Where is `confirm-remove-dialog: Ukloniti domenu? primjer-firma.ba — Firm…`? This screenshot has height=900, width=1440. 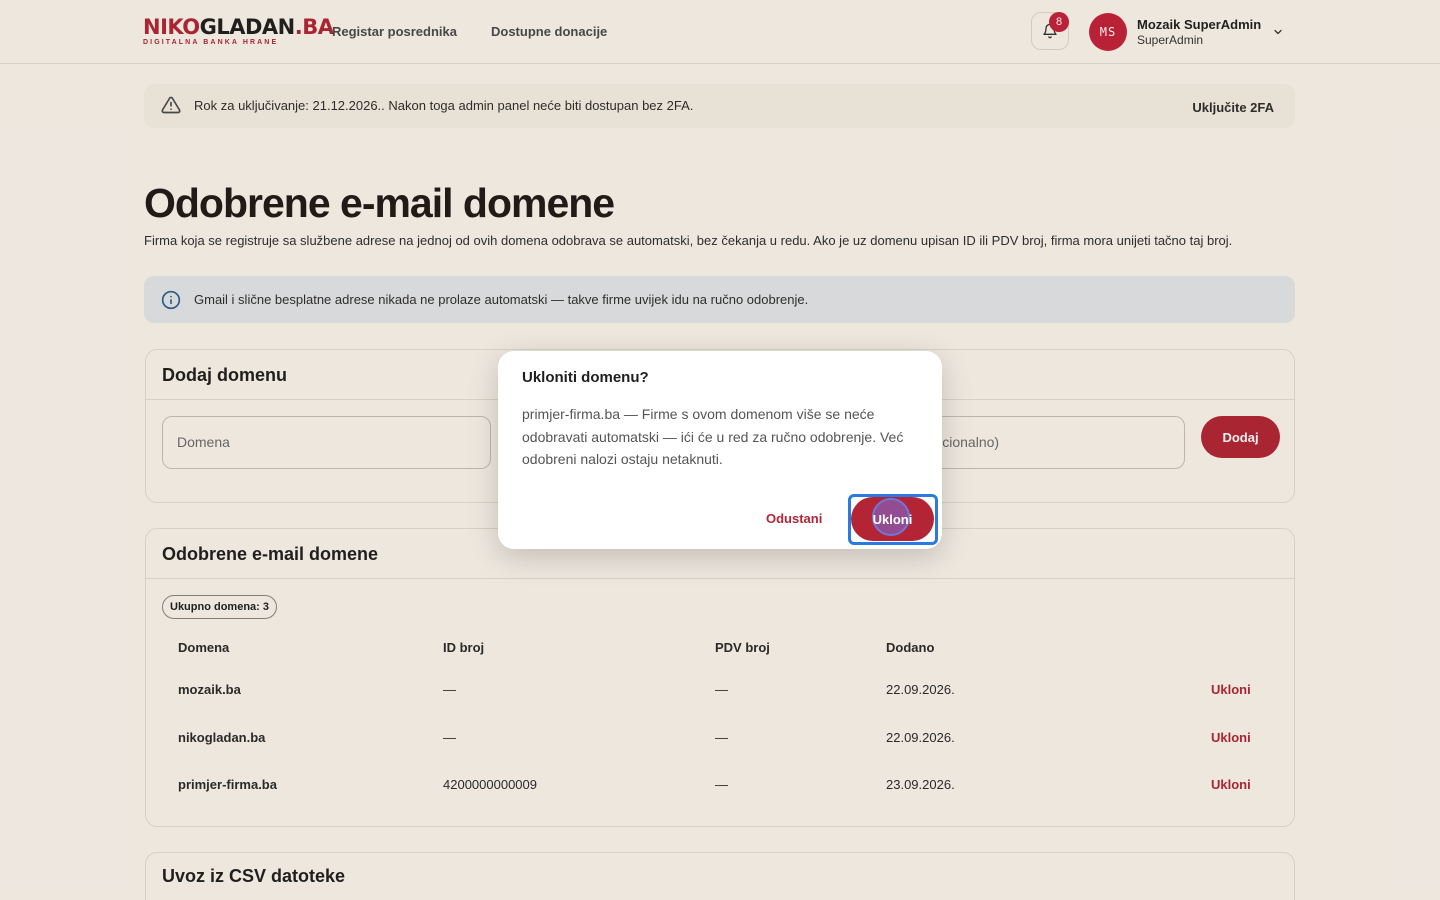
confirm-remove-dialog: Ukloniti domenu? primjer-firma.ba — Firm… is located at coordinates (720, 450).